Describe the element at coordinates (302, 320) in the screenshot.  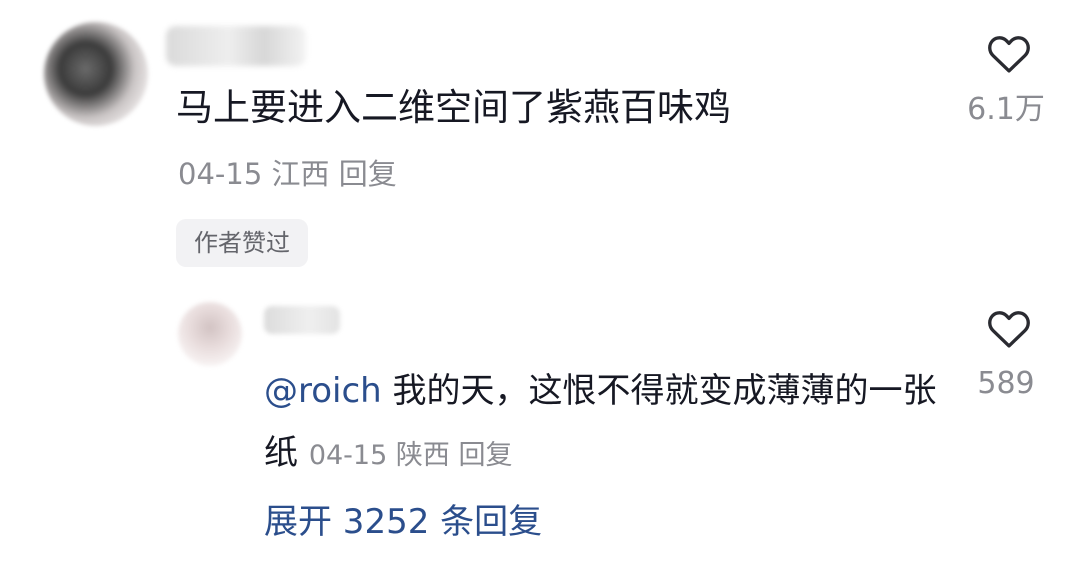
I see `reply-username-blurred` at that location.